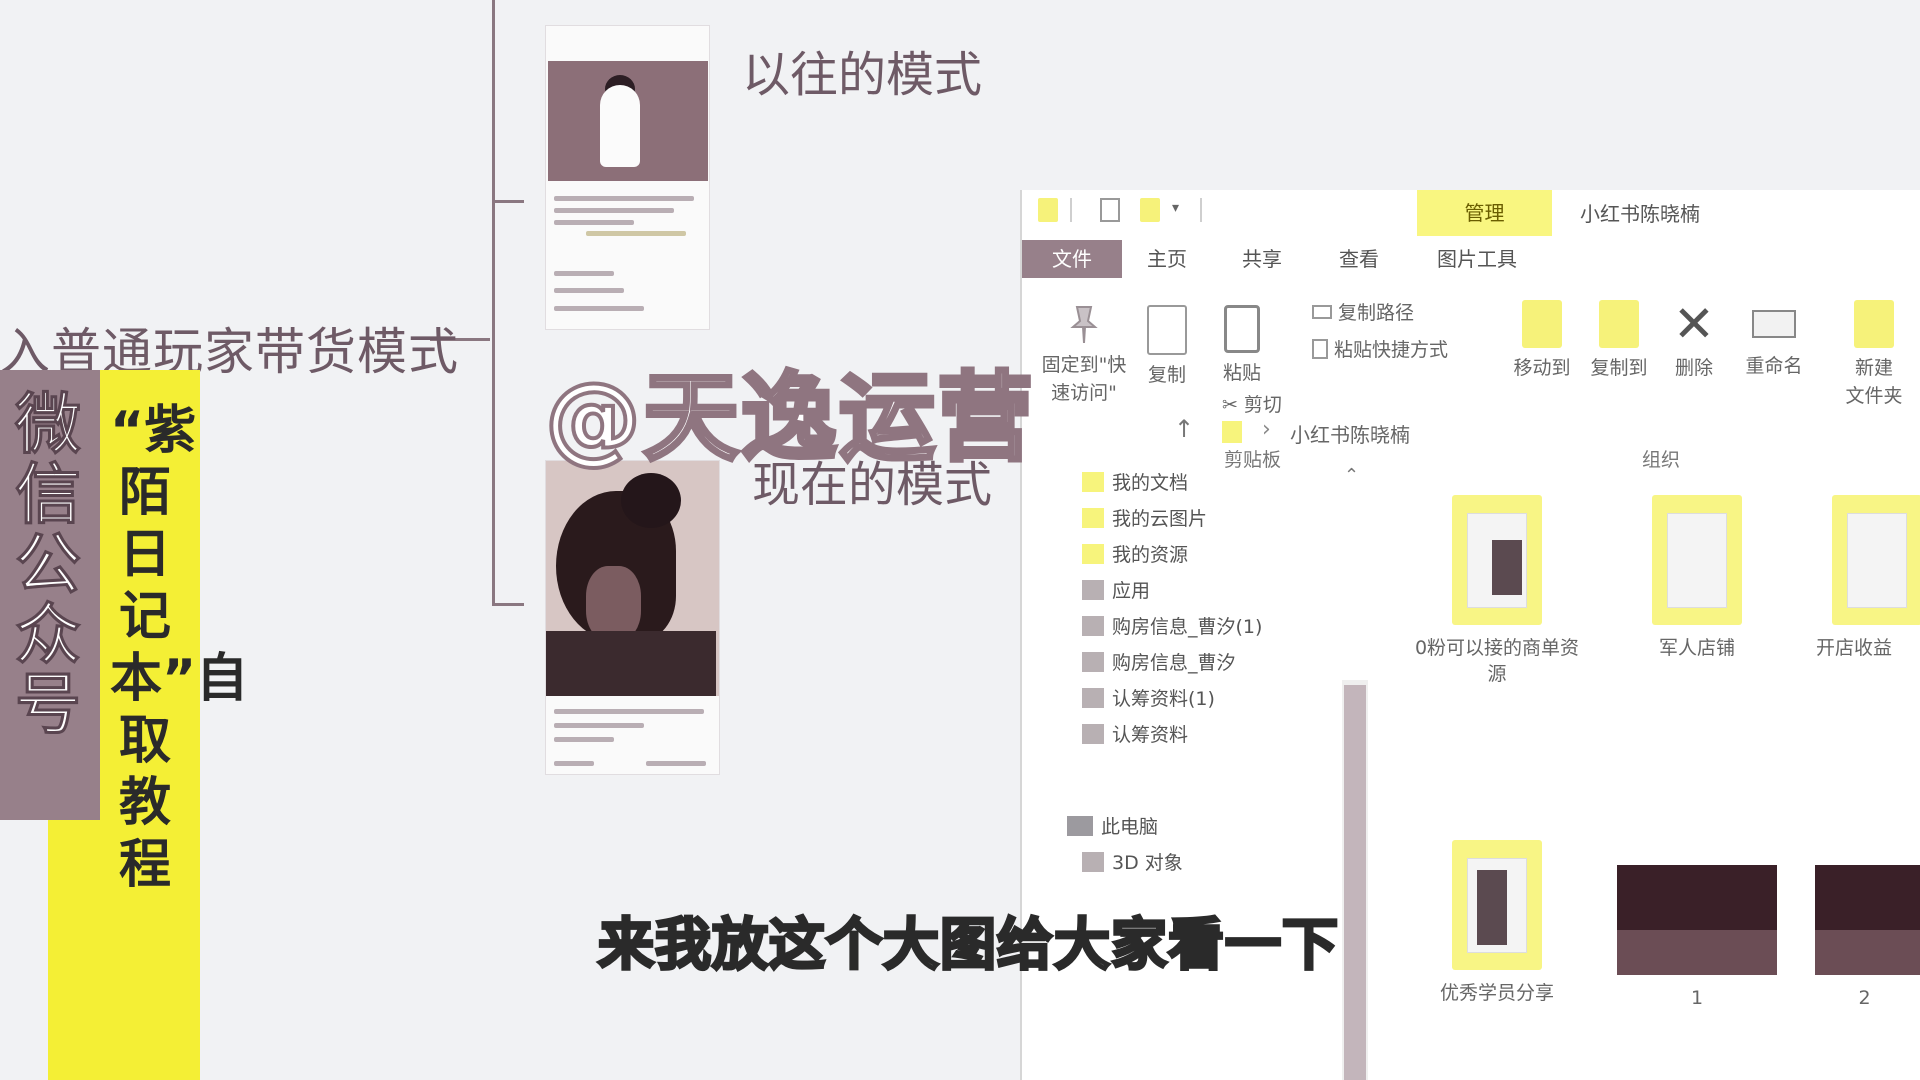  I want to click on cut-button: ✂ 剪切, so click(1252, 403).